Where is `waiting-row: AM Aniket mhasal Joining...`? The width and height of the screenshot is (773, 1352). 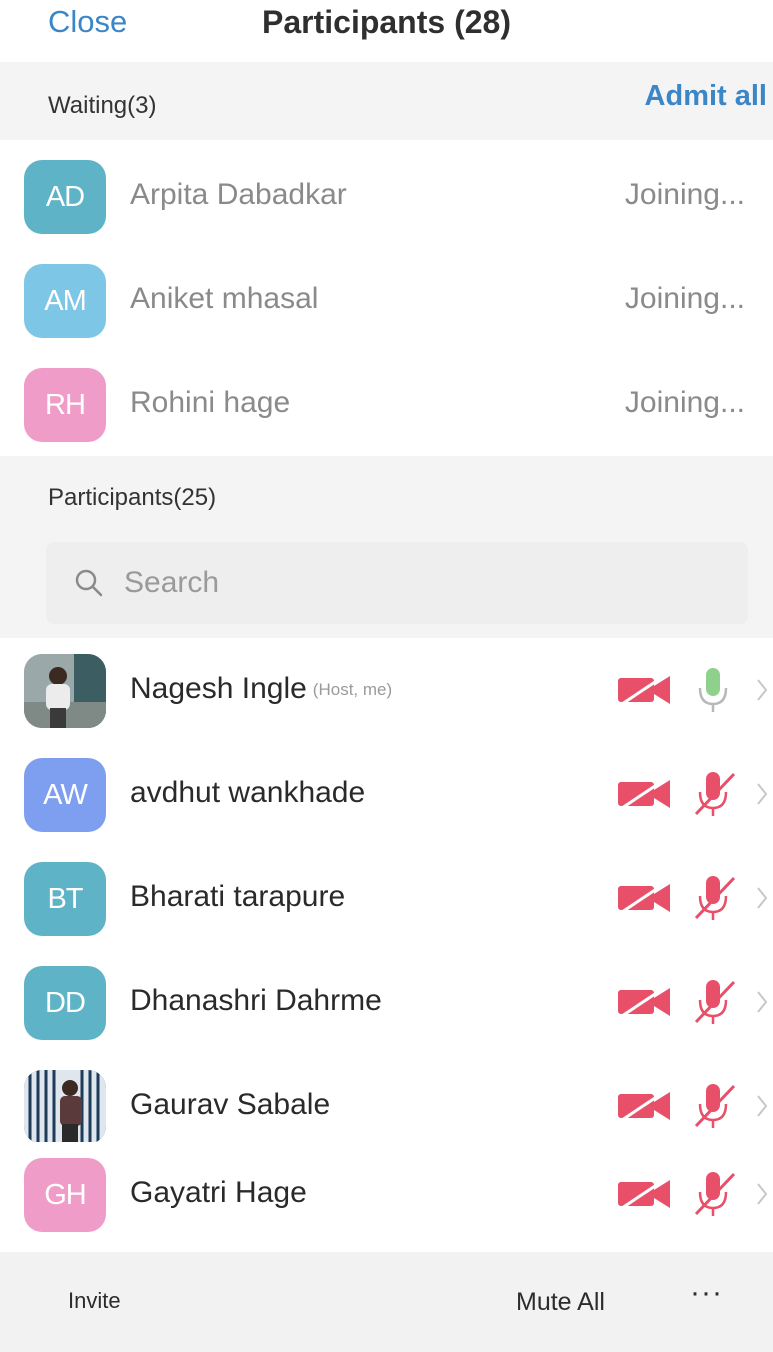
waiting-row: AM Aniket mhasal Joining... is located at coordinates (386, 300).